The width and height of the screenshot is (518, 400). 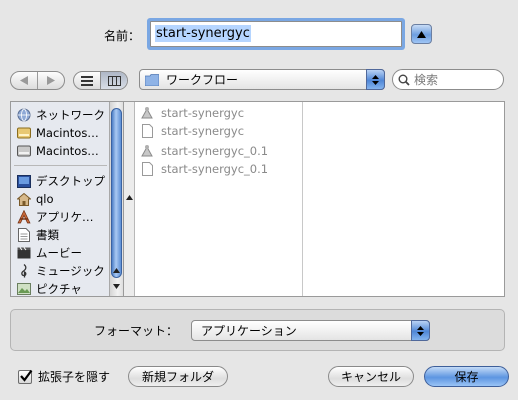 I want to click on sidebar-item-home: qlo, so click(x=59, y=199).